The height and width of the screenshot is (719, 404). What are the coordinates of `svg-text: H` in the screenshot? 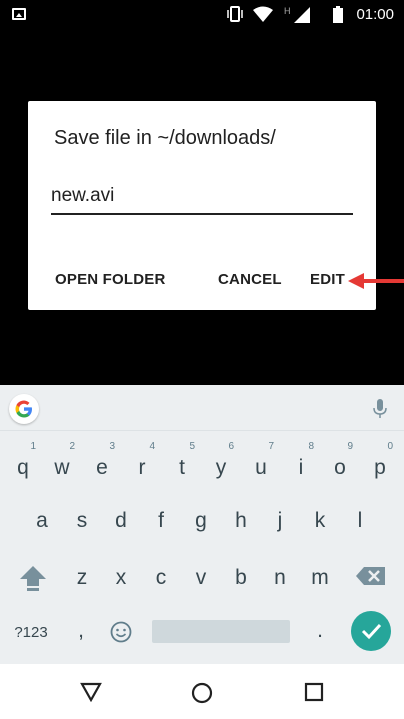 It's located at (287, 11).